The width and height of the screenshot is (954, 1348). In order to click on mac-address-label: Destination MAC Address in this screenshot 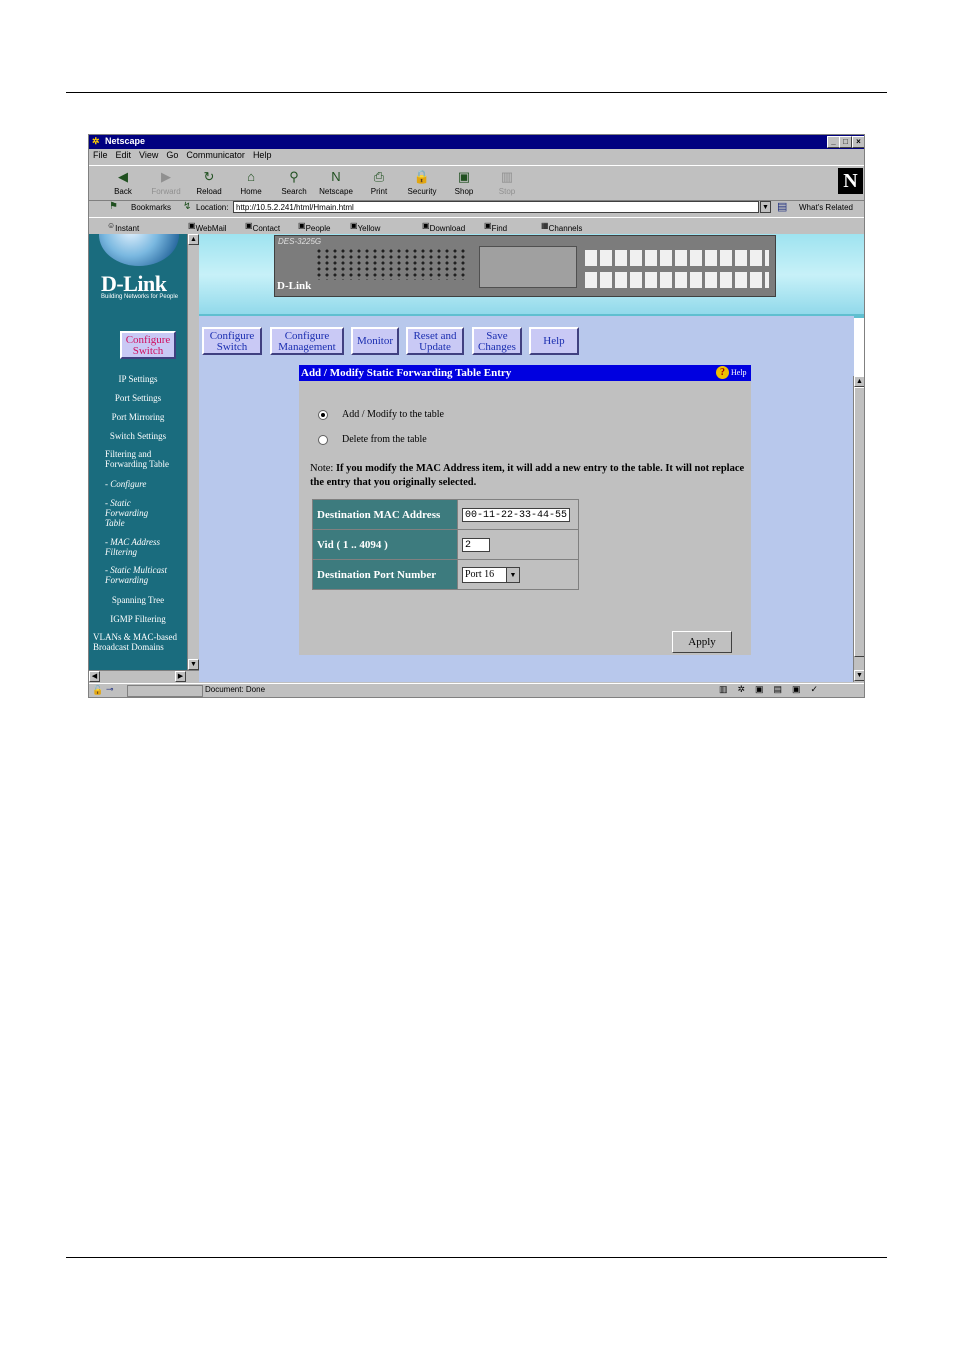, I will do `click(385, 514)`.